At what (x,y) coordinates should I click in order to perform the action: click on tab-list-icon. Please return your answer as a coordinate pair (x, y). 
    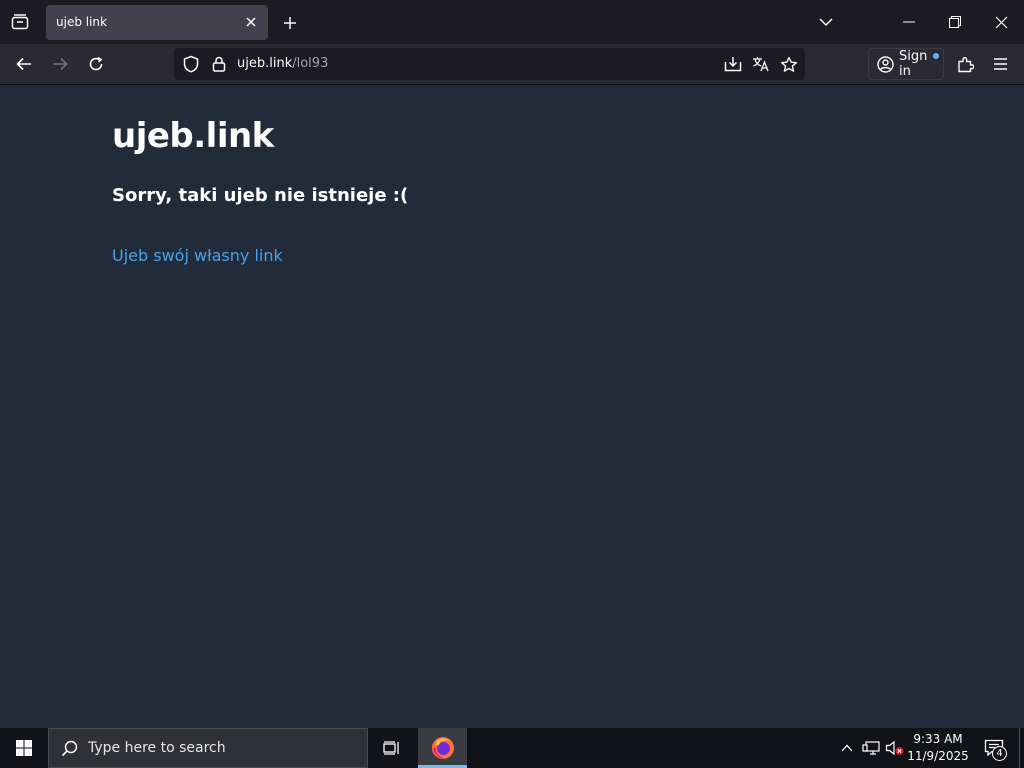
    Looking at the image, I should click on (20, 22).